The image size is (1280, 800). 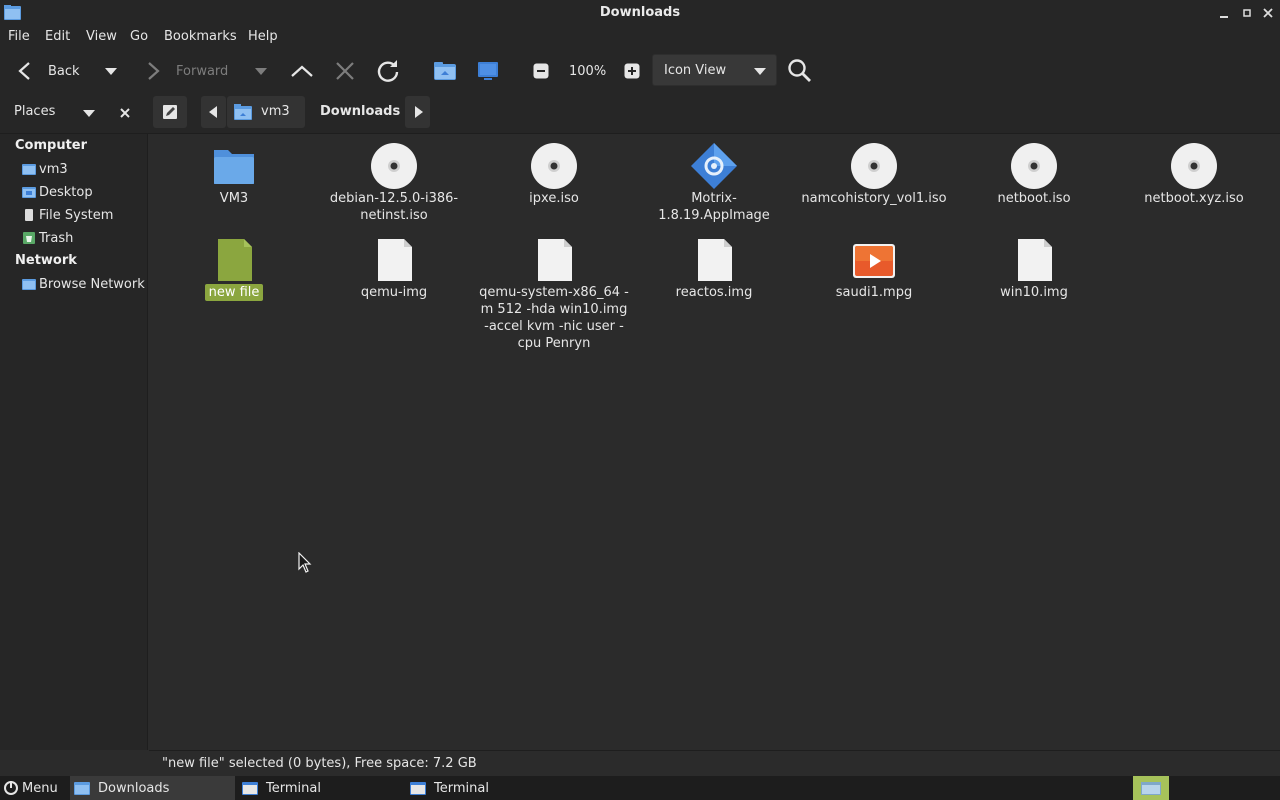 What do you see at coordinates (185, 71) in the screenshot?
I see `forward-button: Forward` at bounding box center [185, 71].